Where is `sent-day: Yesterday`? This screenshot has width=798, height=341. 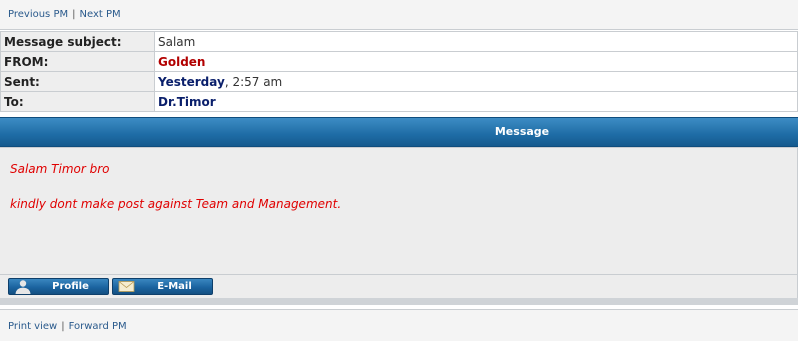 sent-day: Yesterday is located at coordinates (191, 81).